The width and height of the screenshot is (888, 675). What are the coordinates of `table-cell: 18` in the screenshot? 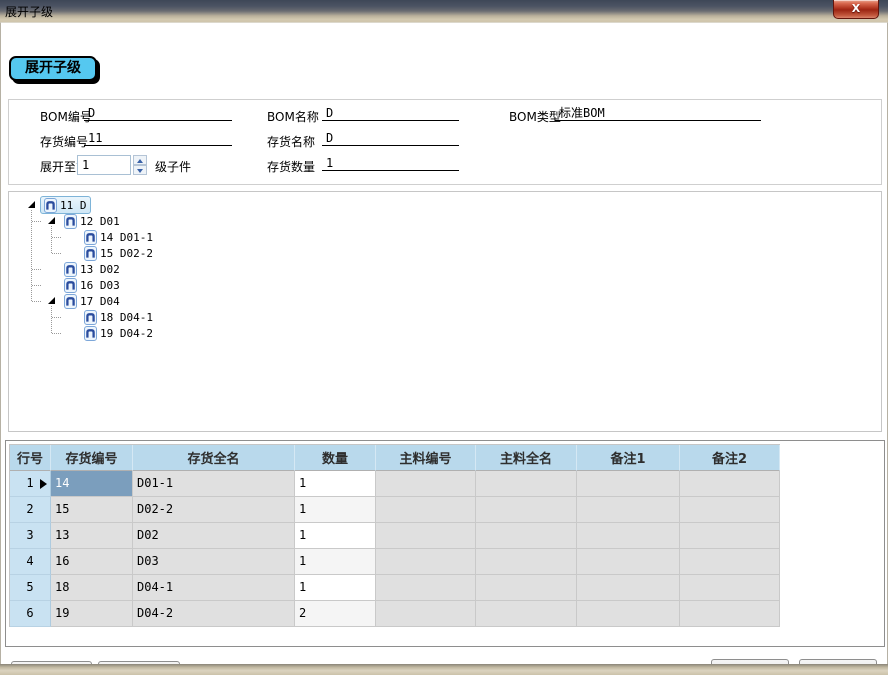 It's located at (92, 588).